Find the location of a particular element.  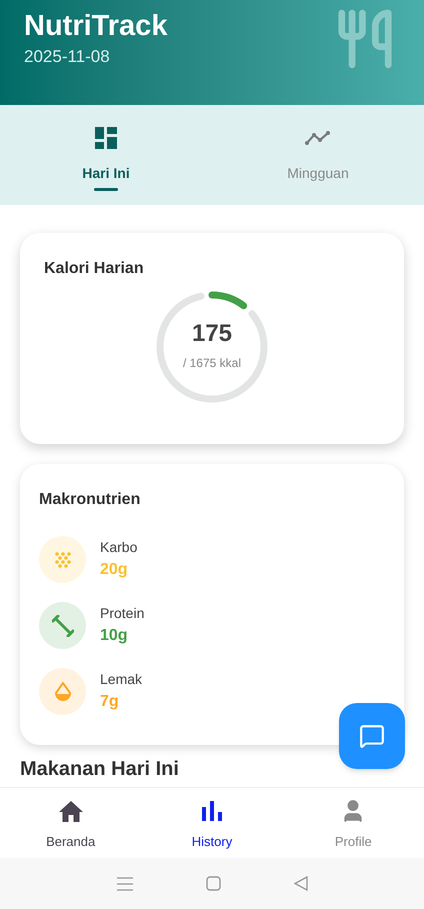

menu-icon is located at coordinates (124, 883).